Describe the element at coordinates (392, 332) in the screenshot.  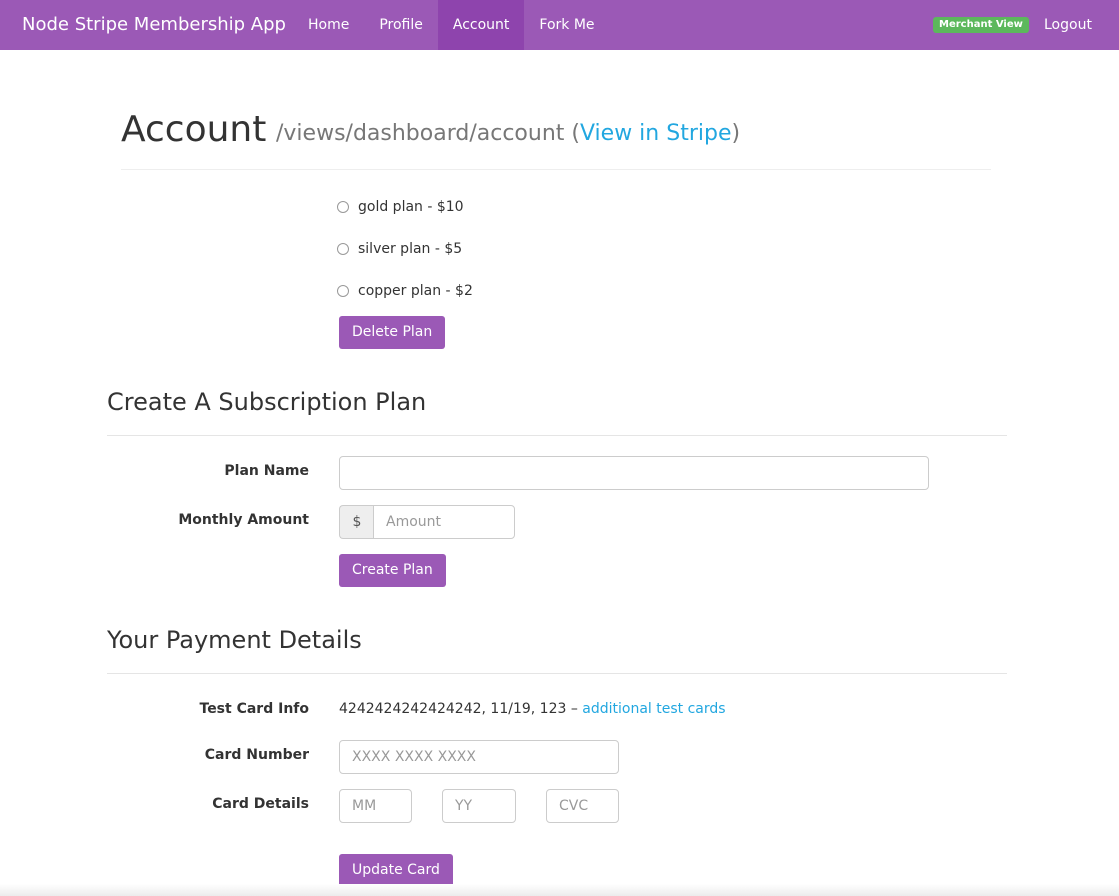
I see `delete-plan-button: Delete Plan` at that location.